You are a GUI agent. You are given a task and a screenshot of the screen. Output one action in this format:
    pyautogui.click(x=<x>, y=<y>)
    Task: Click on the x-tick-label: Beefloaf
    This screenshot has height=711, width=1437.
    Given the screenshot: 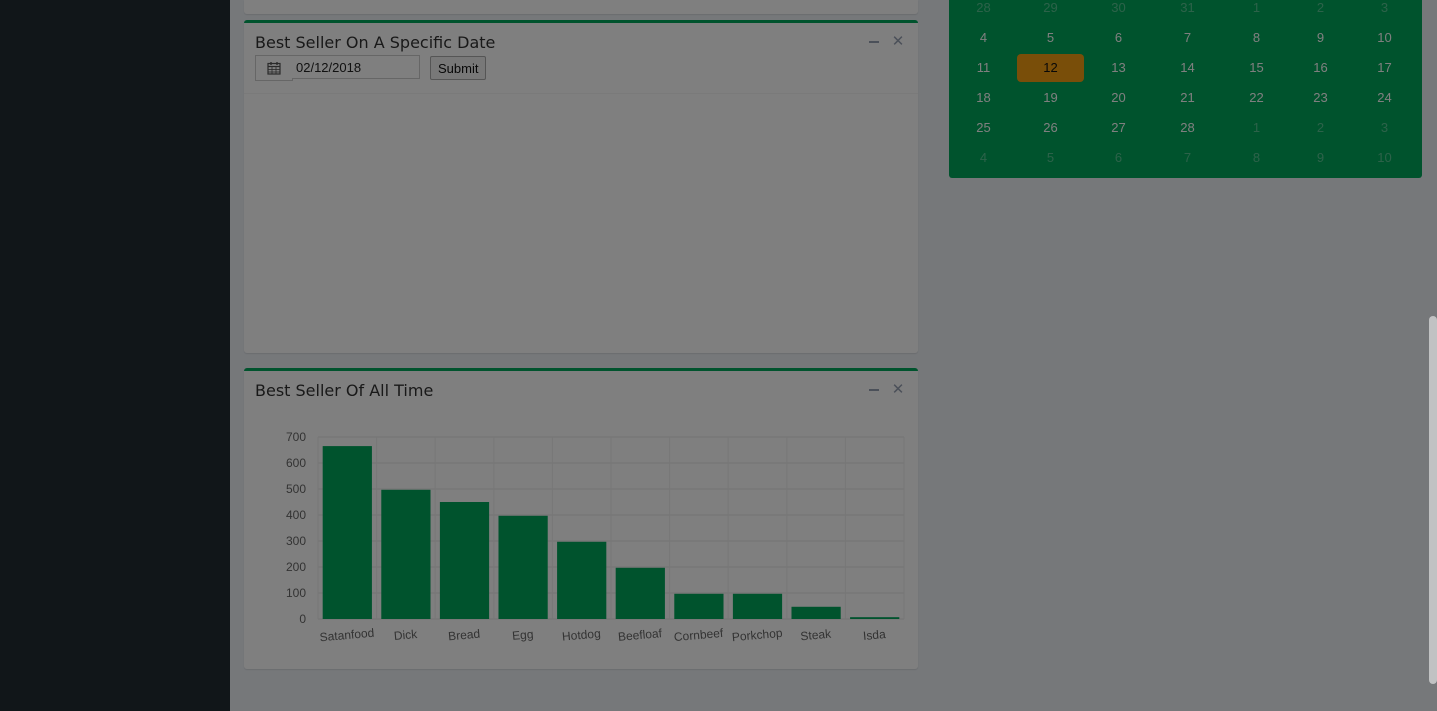 What is the action you would take?
    pyautogui.click(x=640, y=635)
    